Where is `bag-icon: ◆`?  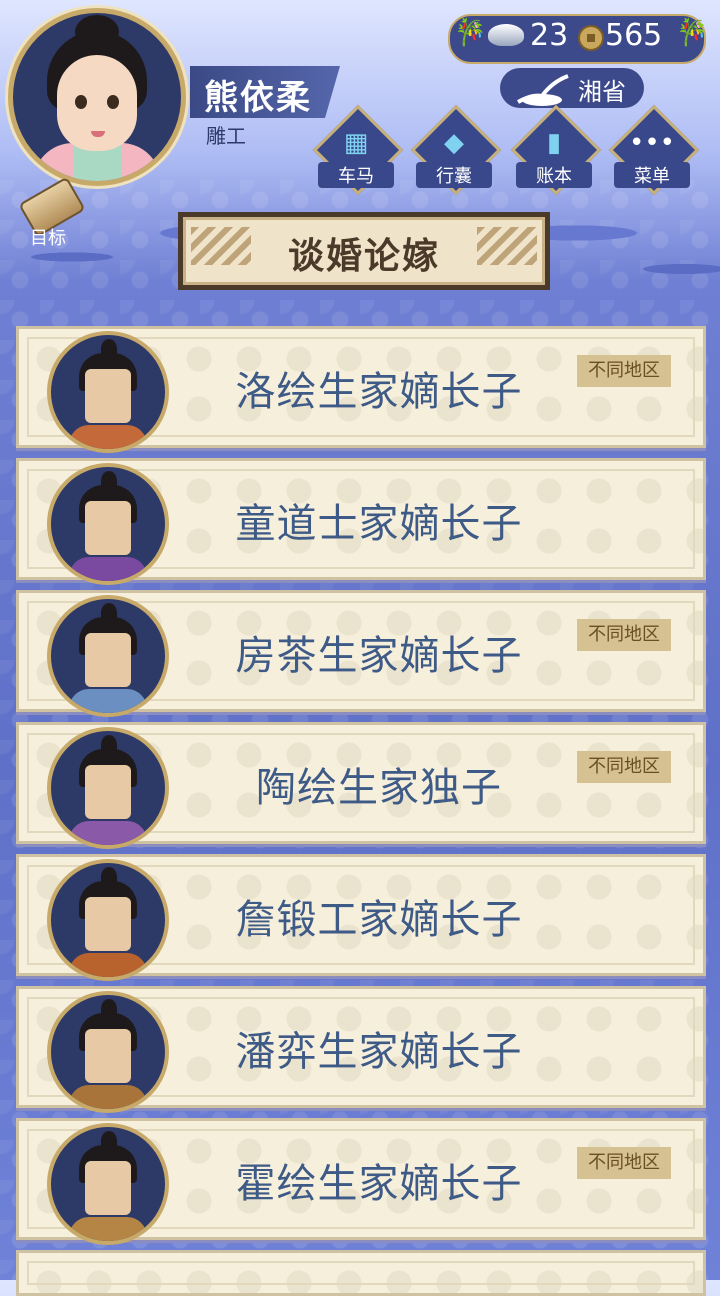 bag-icon: ◆ is located at coordinates (454, 143).